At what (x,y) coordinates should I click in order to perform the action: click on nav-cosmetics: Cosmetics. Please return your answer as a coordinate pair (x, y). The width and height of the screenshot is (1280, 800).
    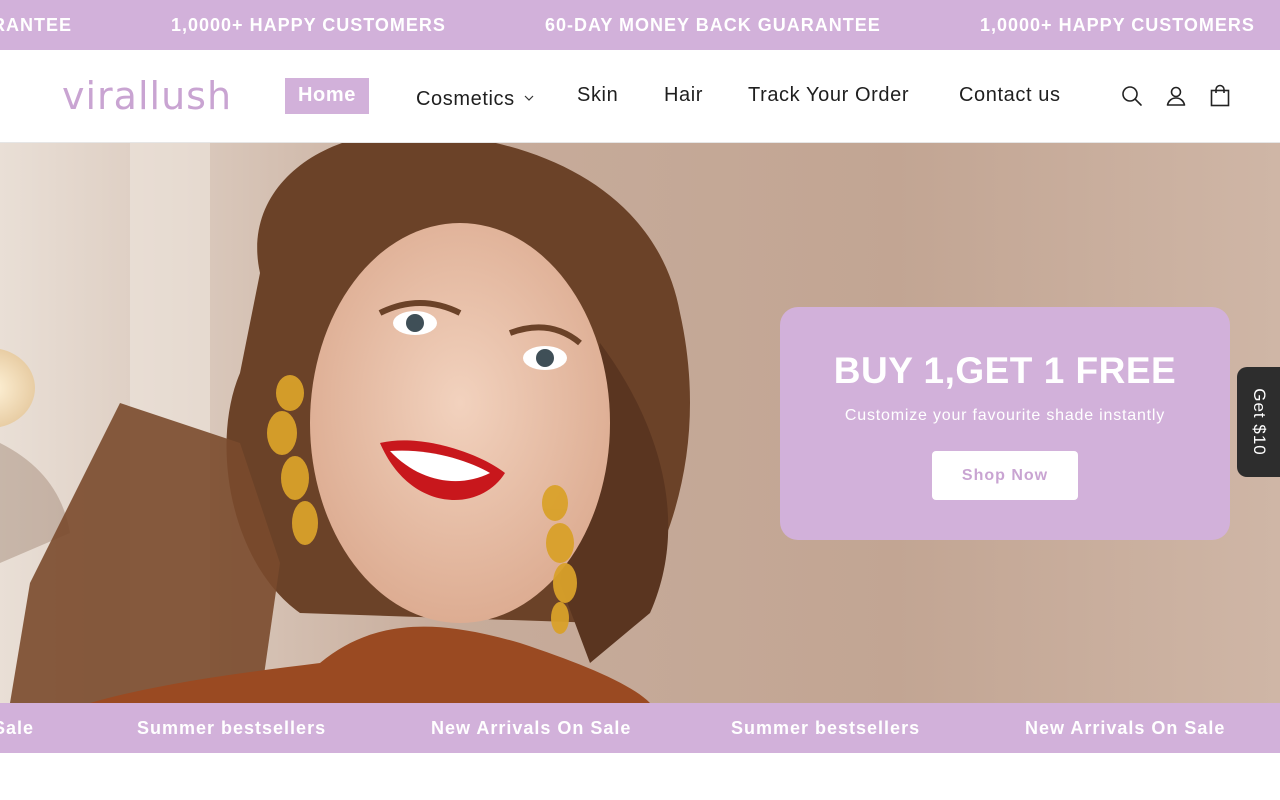
    Looking at the image, I should click on (475, 97).